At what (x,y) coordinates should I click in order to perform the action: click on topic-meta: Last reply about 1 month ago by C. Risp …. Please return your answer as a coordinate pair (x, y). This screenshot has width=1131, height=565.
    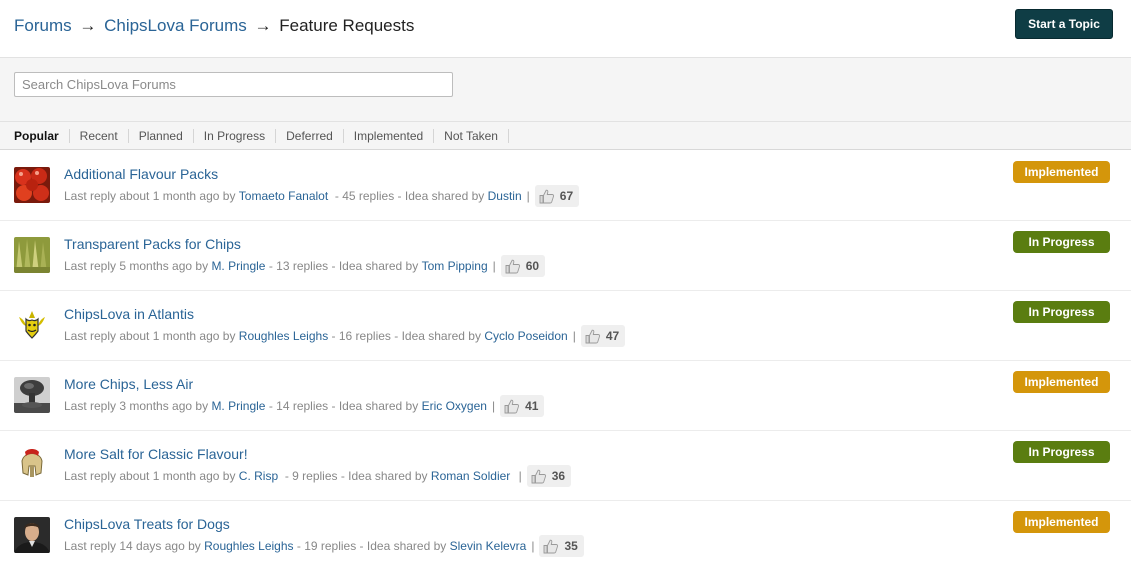
    Looking at the image, I should click on (318, 476).